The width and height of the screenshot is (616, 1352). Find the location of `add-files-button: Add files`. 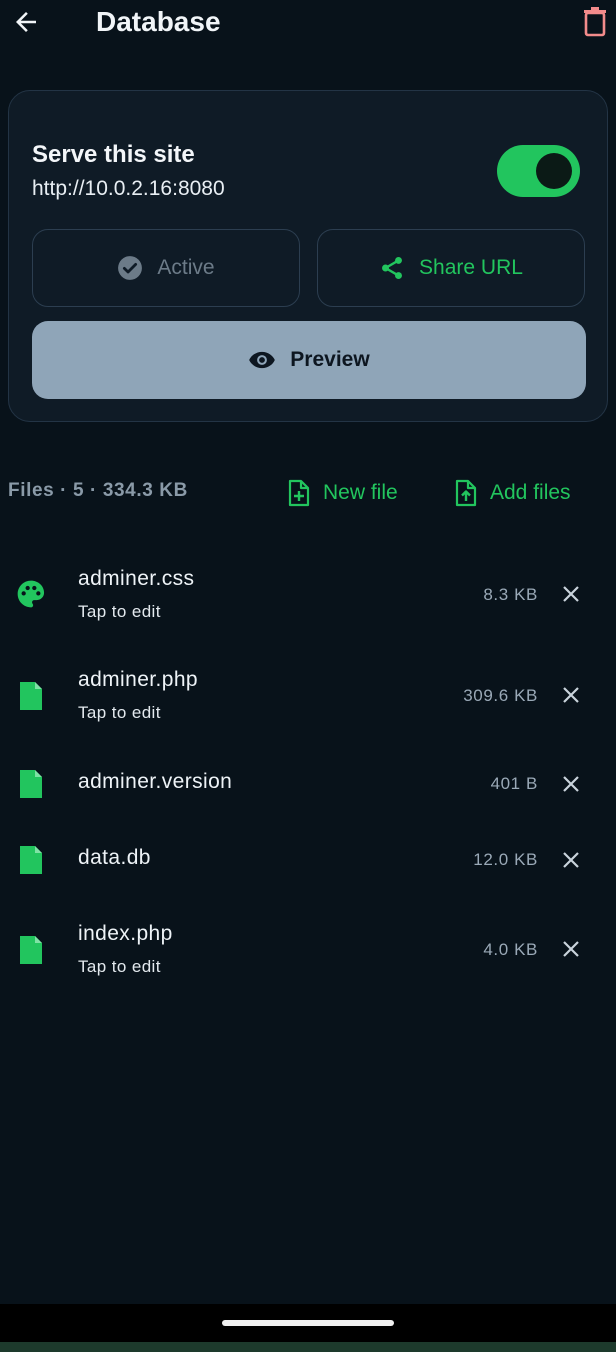

add-files-button: Add files is located at coordinates (512, 493).